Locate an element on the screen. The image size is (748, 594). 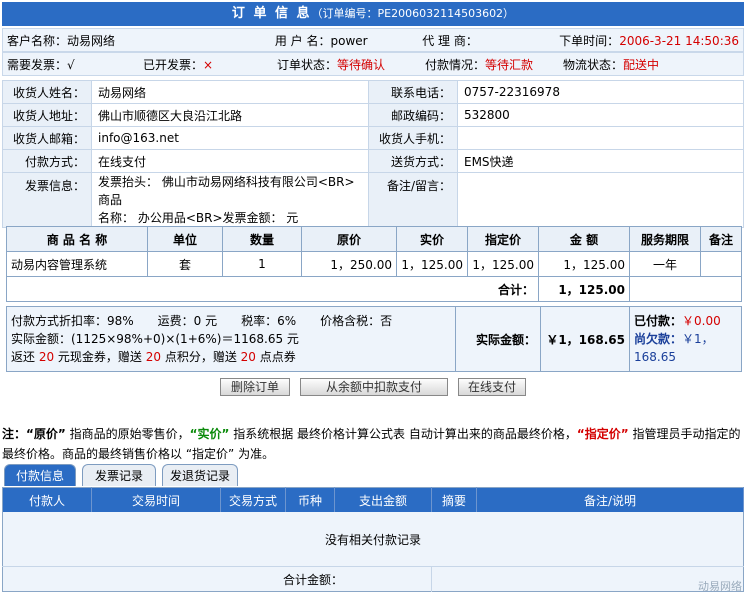
mobile-label: 收货人手机： is located at coordinates (413, 138).